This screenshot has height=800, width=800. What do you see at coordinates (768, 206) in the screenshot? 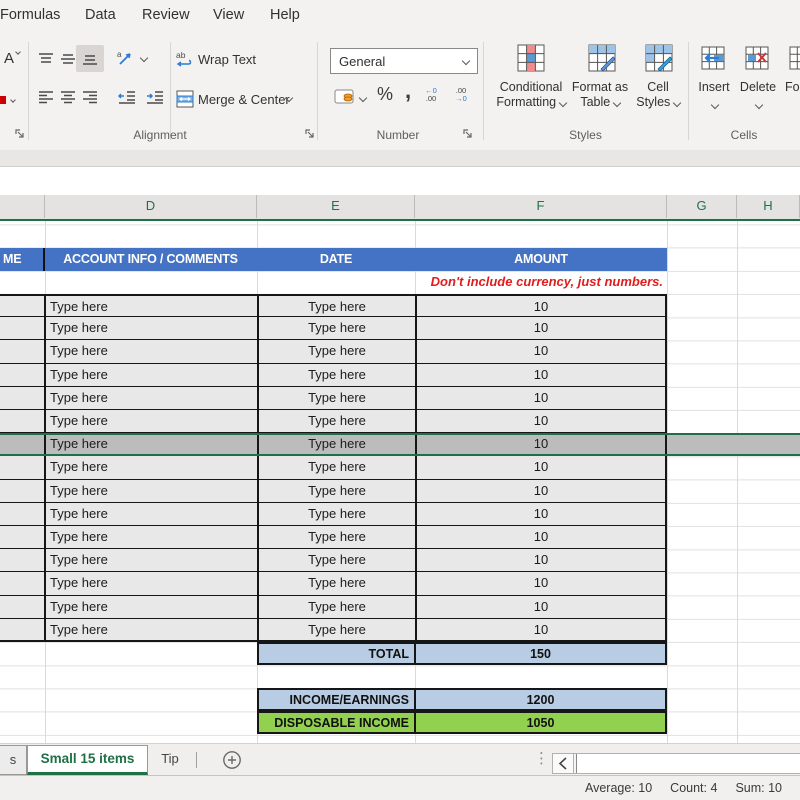
I see `column-header-H: H` at bounding box center [768, 206].